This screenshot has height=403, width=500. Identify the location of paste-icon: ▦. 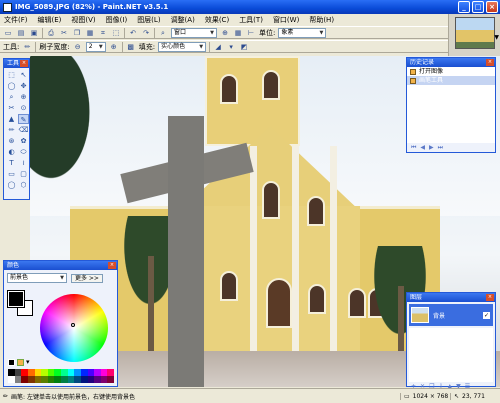
(90, 33).